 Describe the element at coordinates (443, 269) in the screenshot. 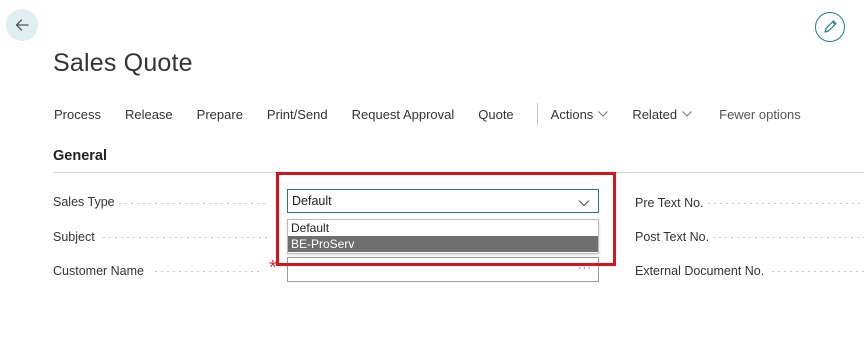

I see `customer-name-input: ···` at that location.